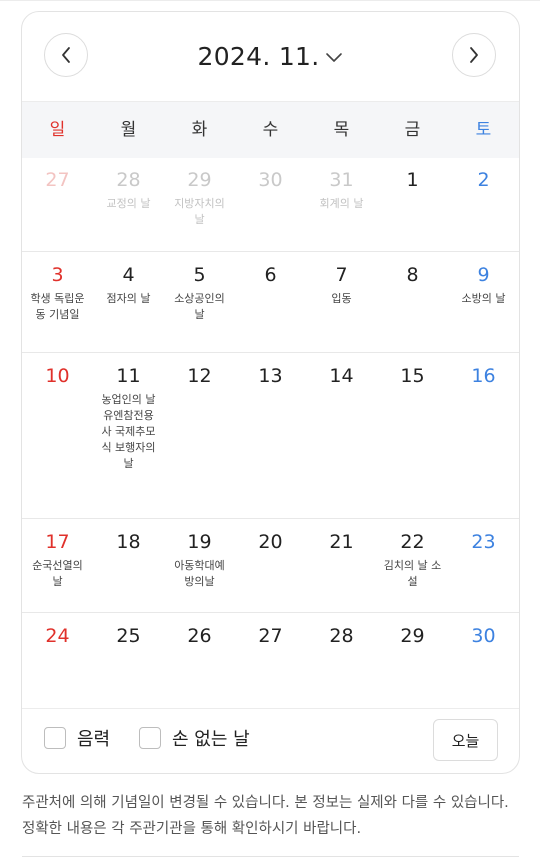  I want to click on day-number: 22, so click(412, 542).